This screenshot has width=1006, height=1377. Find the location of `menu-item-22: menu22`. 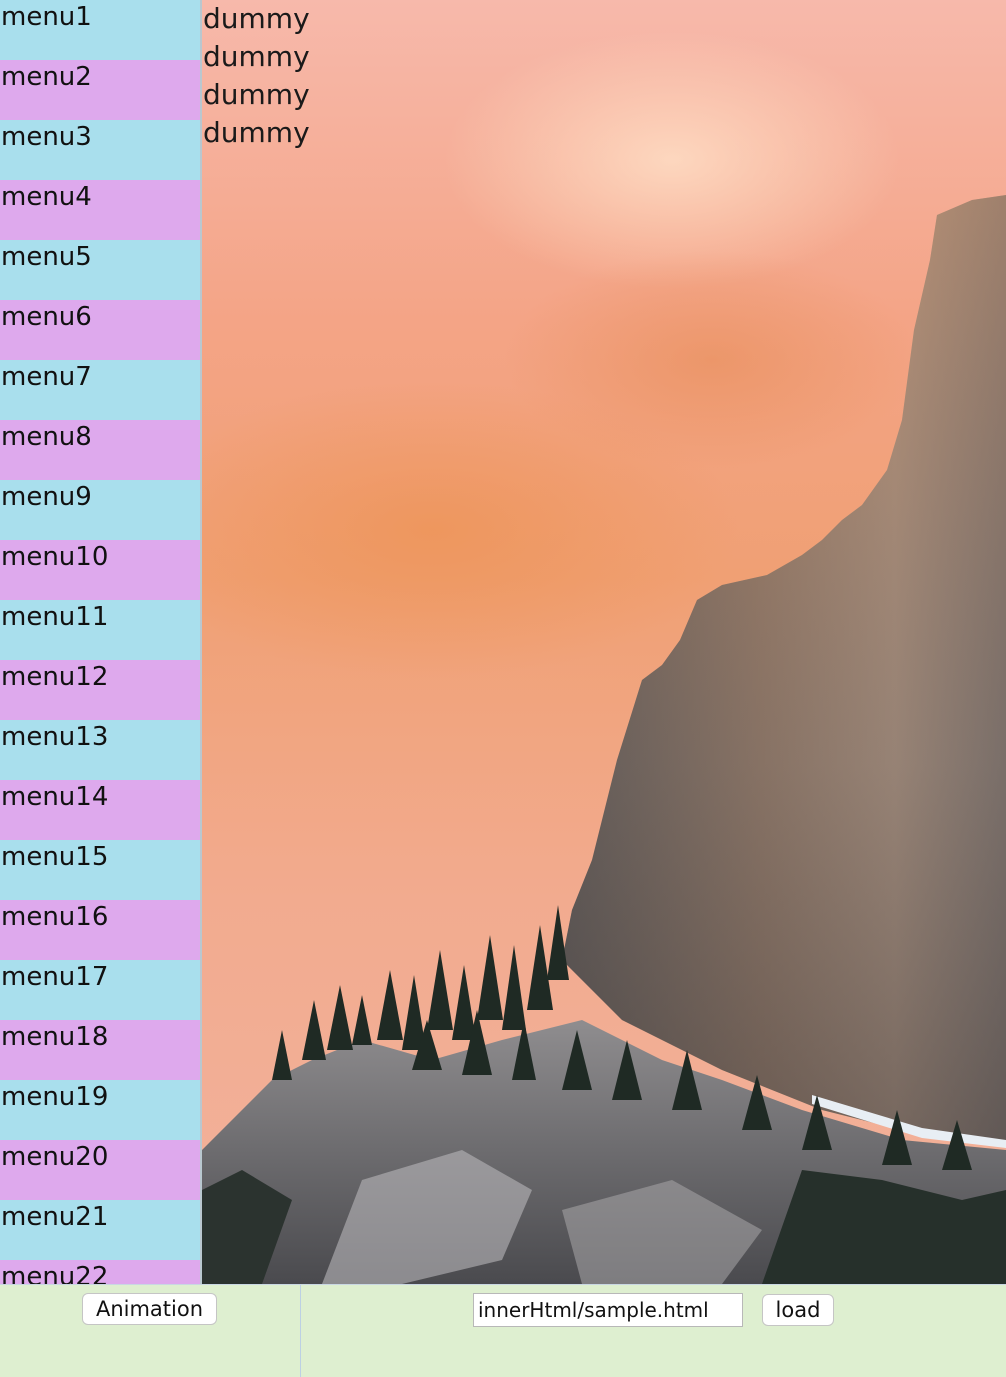

menu-item-22: menu22 is located at coordinates (100, 1272).